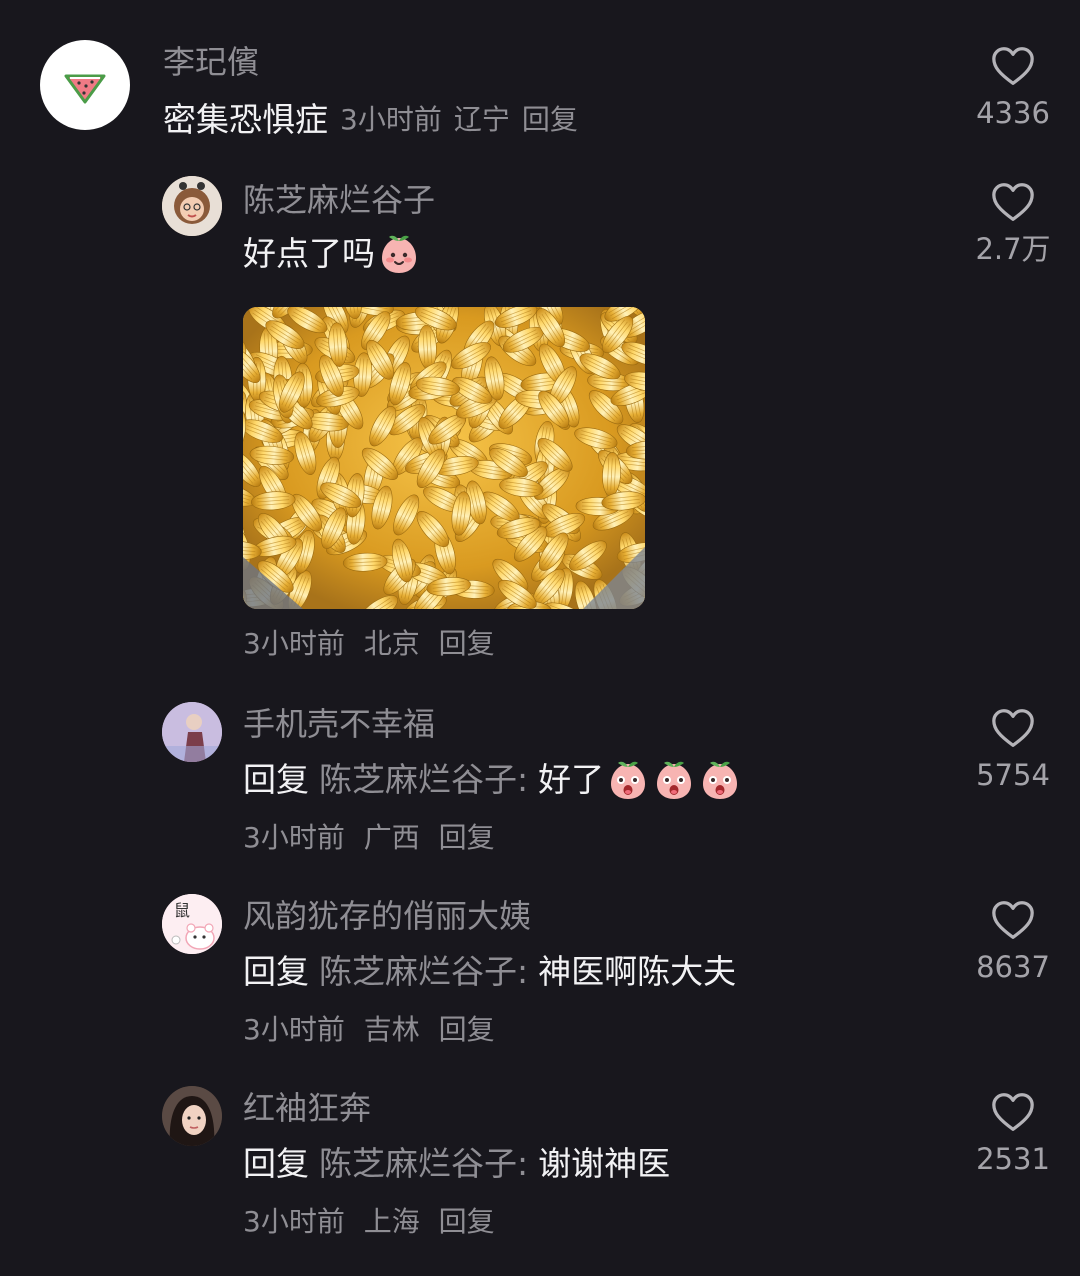 Image resolution: width=1080 pixels, height=1276 pixels. Describe the element at coordinates (182, 910) in the screenshot. I see `avatar-char: 鼠` at that location.